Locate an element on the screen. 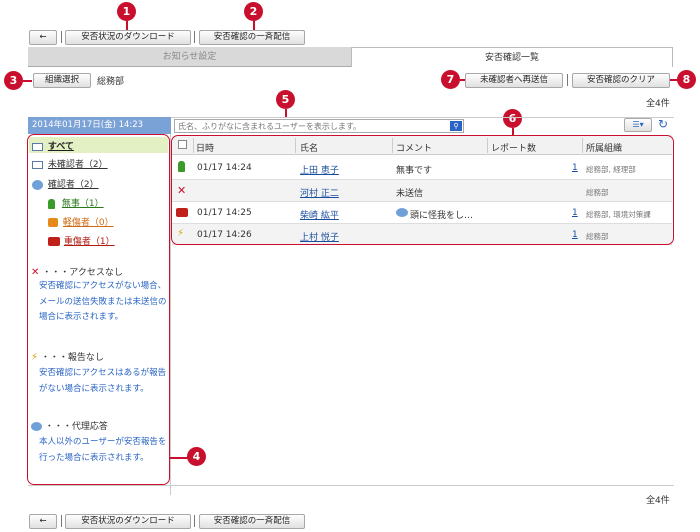 This screenshot has width=700, height=532. org-select-button: 組織選択 is located at coordinates (62, 80).